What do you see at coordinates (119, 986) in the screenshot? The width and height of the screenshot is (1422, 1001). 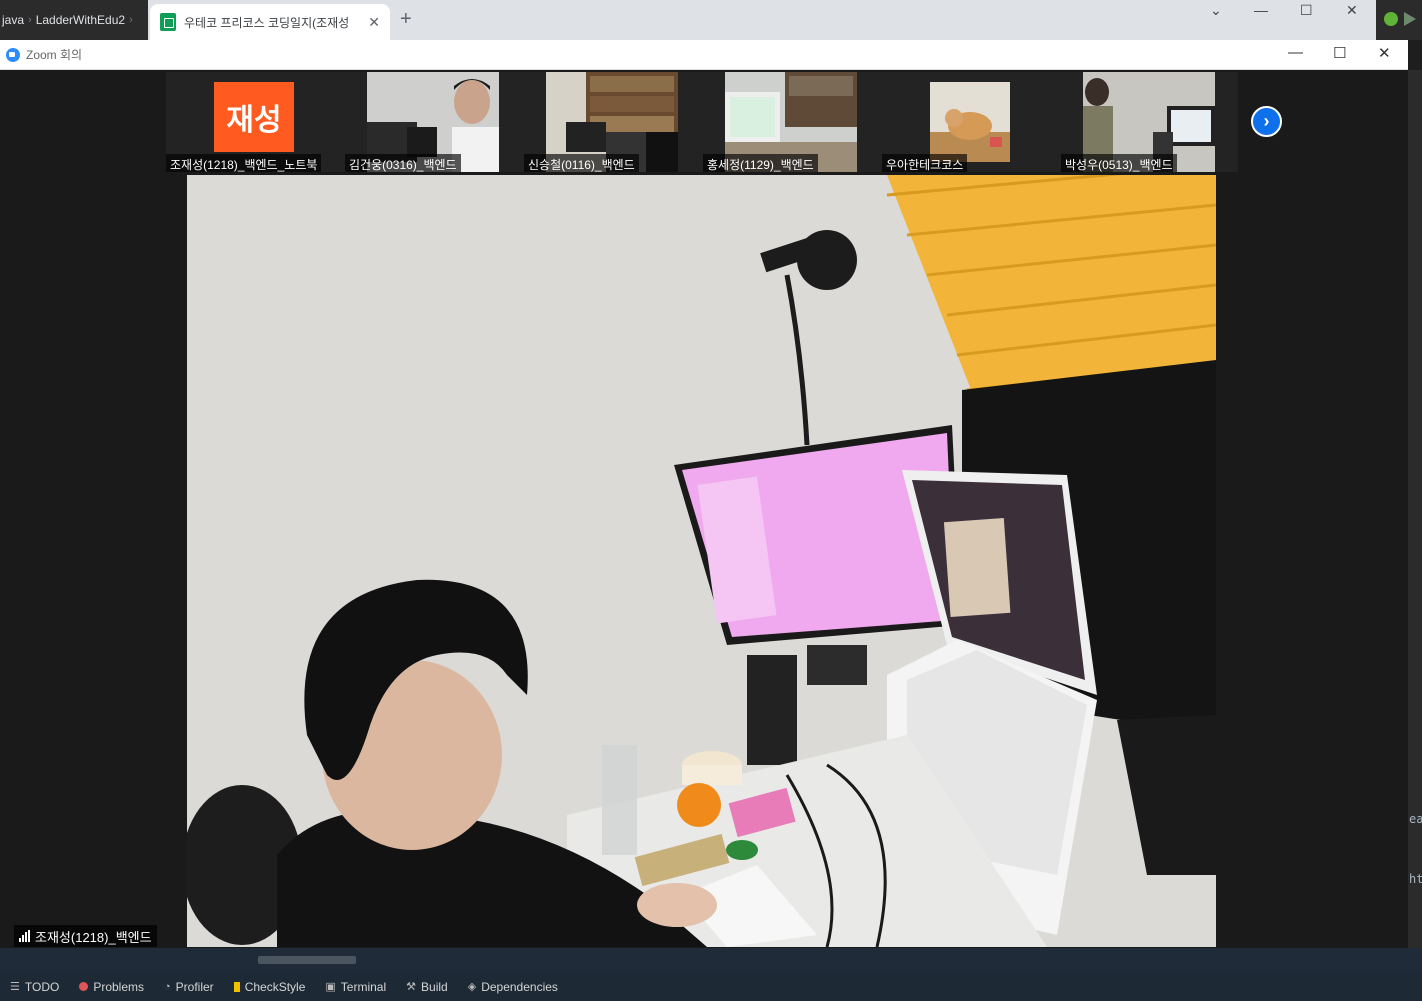 I see `tool-label: Problems` at bounding box center [119, 986].